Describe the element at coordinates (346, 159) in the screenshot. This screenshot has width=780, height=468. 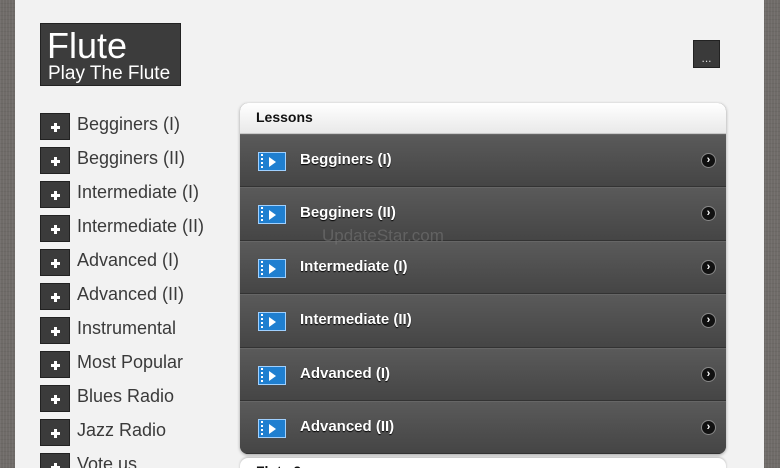
I see `lesson-label: Begginers (I)` at that location.